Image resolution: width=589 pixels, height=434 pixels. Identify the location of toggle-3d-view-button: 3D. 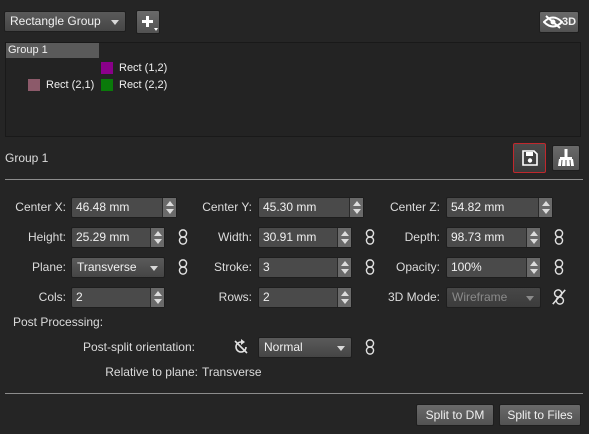
(559, 22).